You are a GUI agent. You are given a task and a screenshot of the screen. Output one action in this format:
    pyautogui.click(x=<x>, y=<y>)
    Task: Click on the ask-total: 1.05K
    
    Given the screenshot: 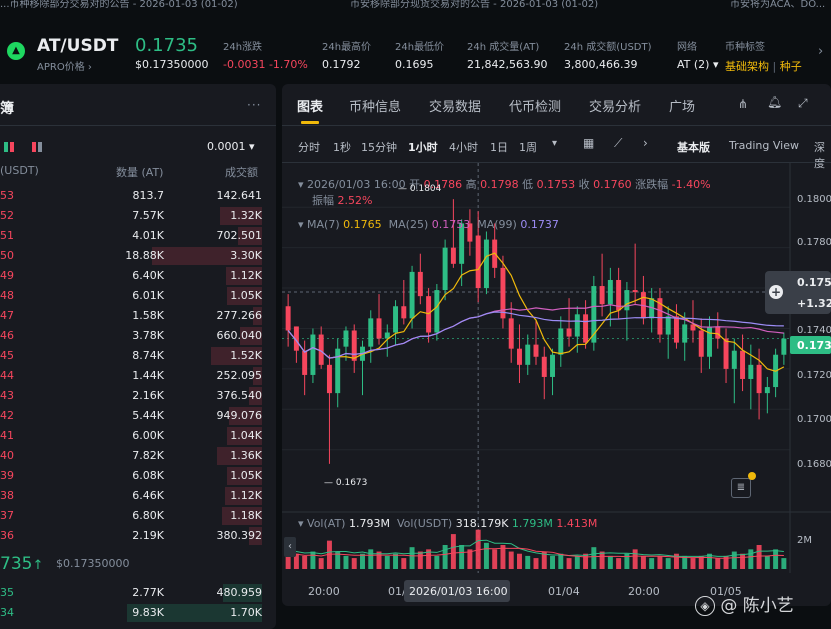 What is the action you would take?
    pyautogui.click(x=246, y=295)
    